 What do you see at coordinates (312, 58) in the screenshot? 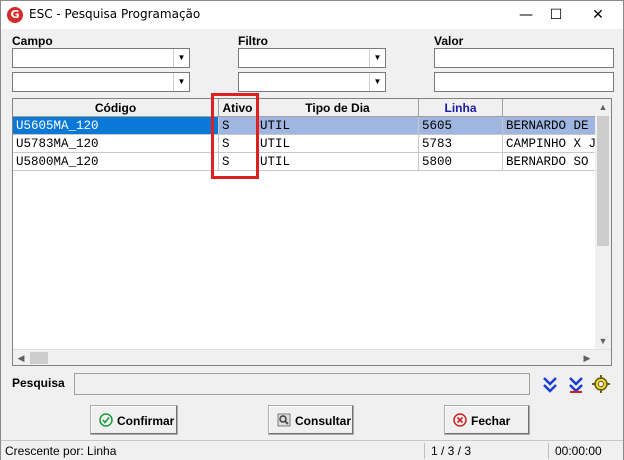
I see `filtro-select-1: ▼` at bounding box center [312, 58].